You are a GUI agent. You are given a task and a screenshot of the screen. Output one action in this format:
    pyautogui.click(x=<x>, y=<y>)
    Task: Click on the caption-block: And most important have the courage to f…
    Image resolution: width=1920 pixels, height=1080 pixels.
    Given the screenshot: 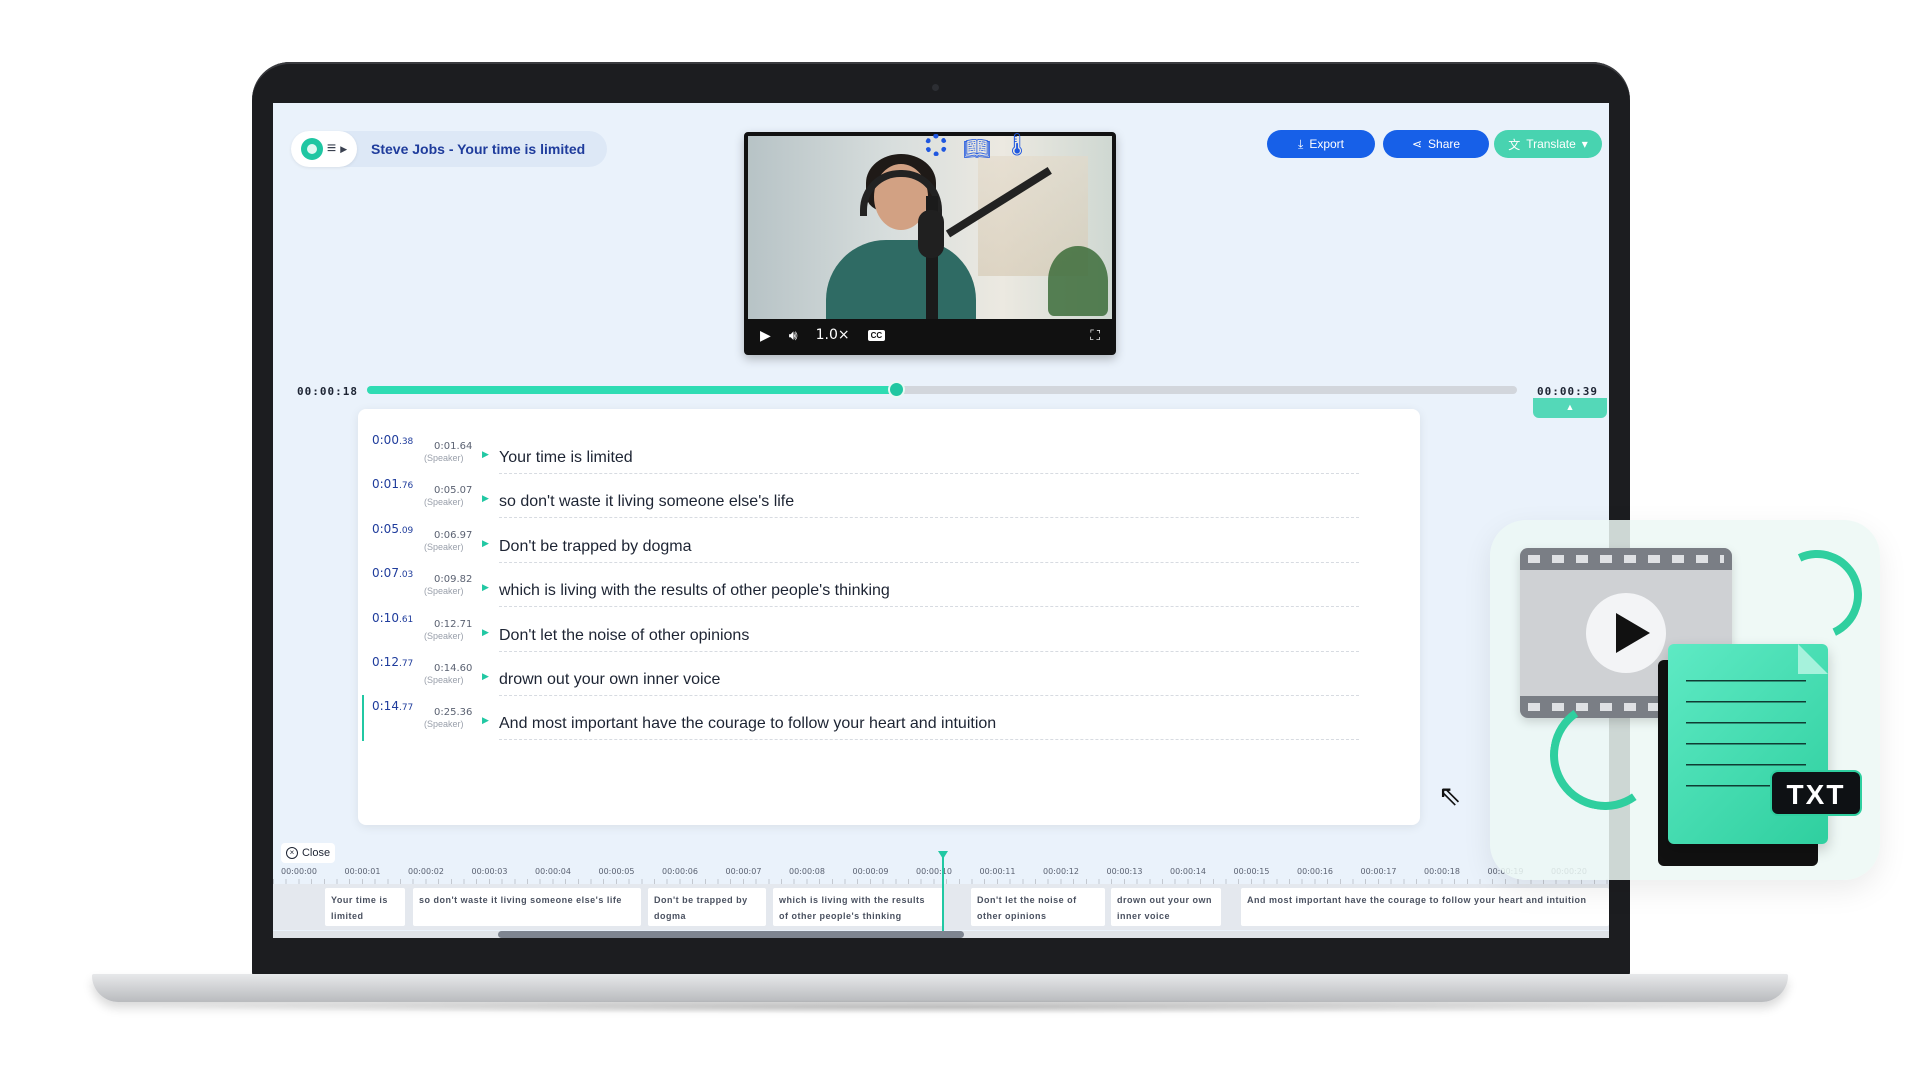 What is the action you would take?
    pyautogui.click(x=1425, y=907)
    